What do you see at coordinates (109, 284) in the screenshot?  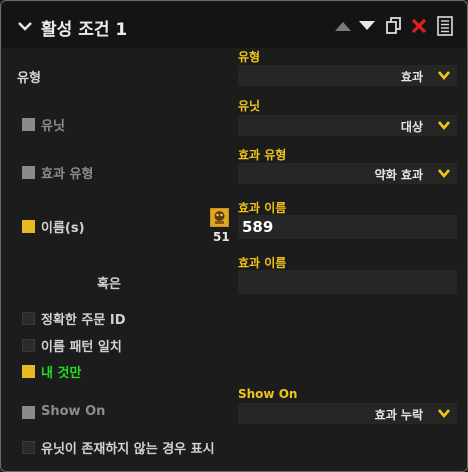 I see `or-label: 혹은` at bounding box center [109, 284].